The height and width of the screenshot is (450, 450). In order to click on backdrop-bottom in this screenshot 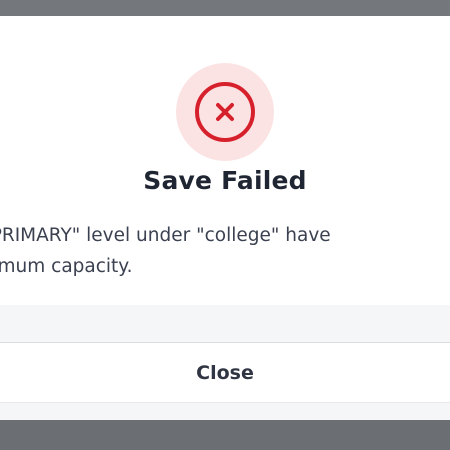, I will do `click(225, 435)`.